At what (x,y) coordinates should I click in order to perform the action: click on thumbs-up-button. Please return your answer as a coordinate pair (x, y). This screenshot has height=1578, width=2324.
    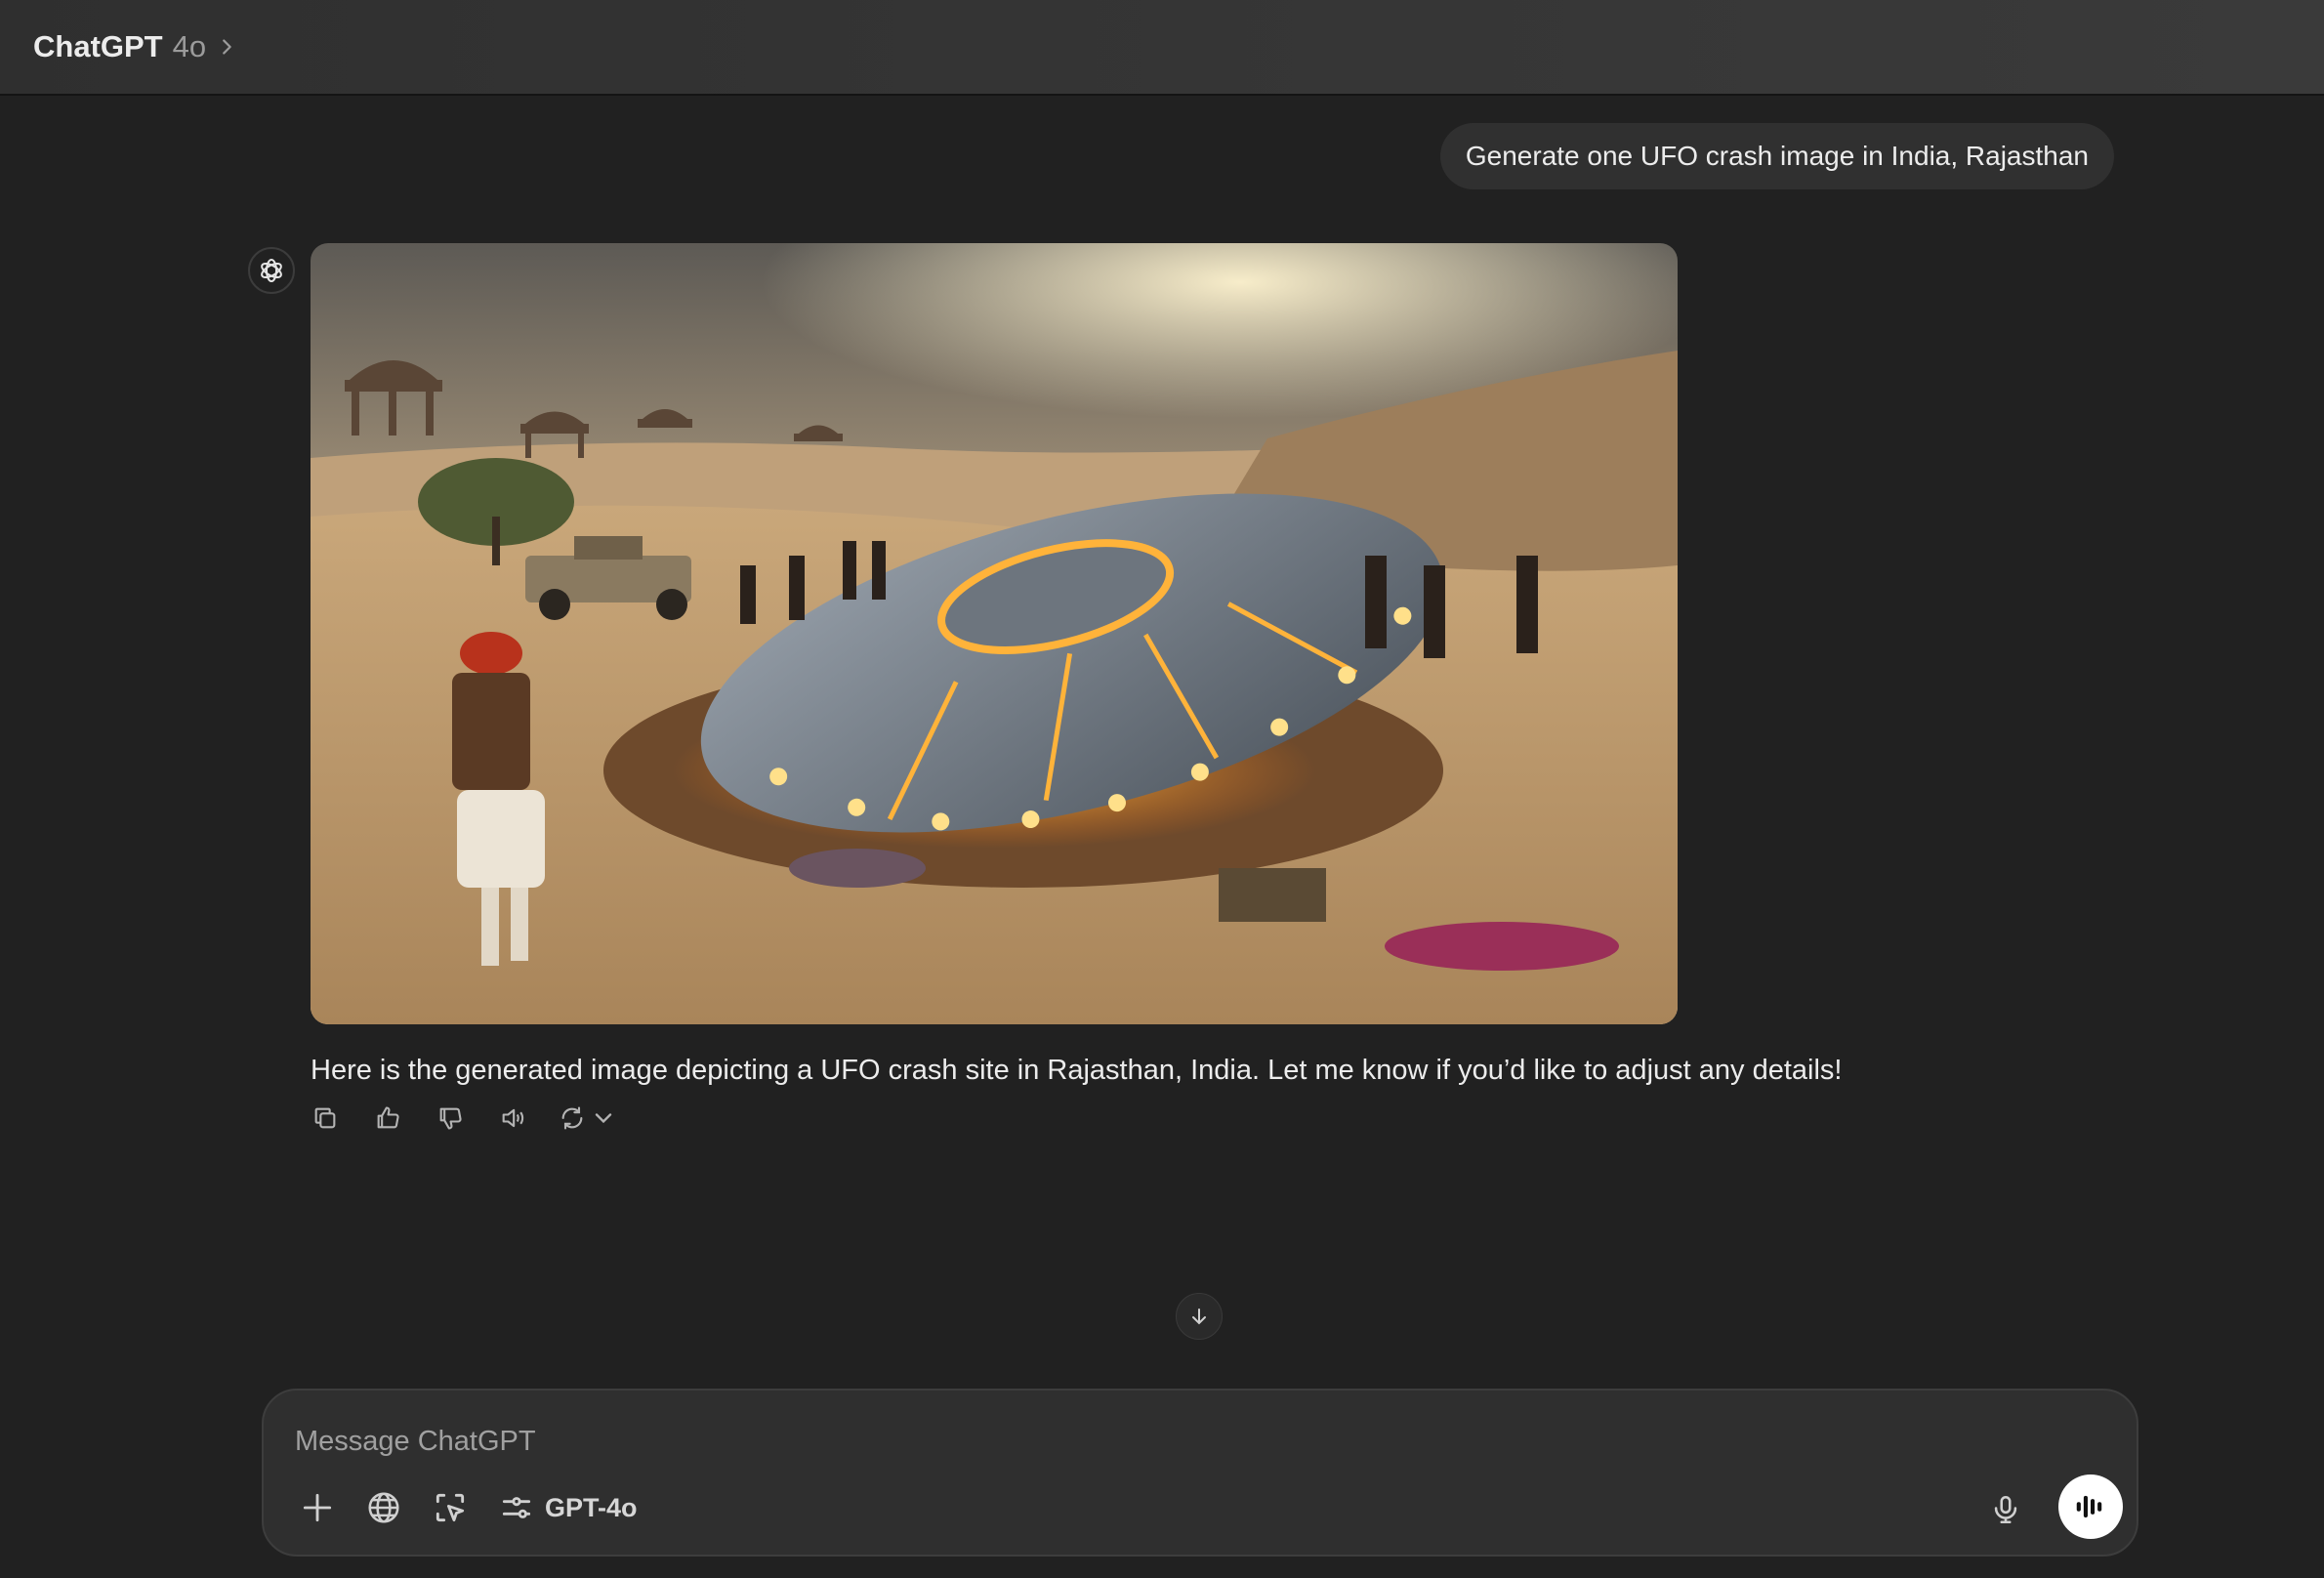
    Looking at the image, I should click on (387, 1118).